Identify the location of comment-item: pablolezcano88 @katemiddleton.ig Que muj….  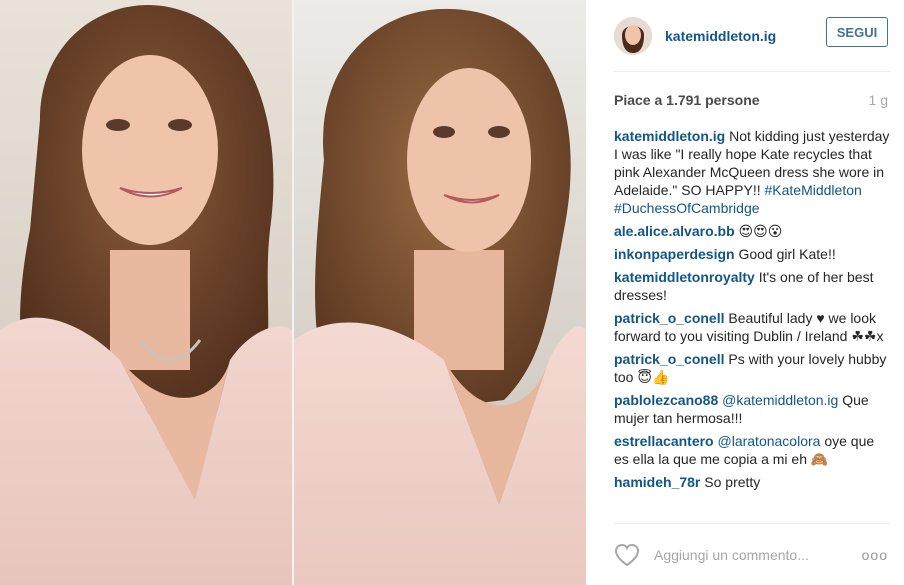
(752, 409).